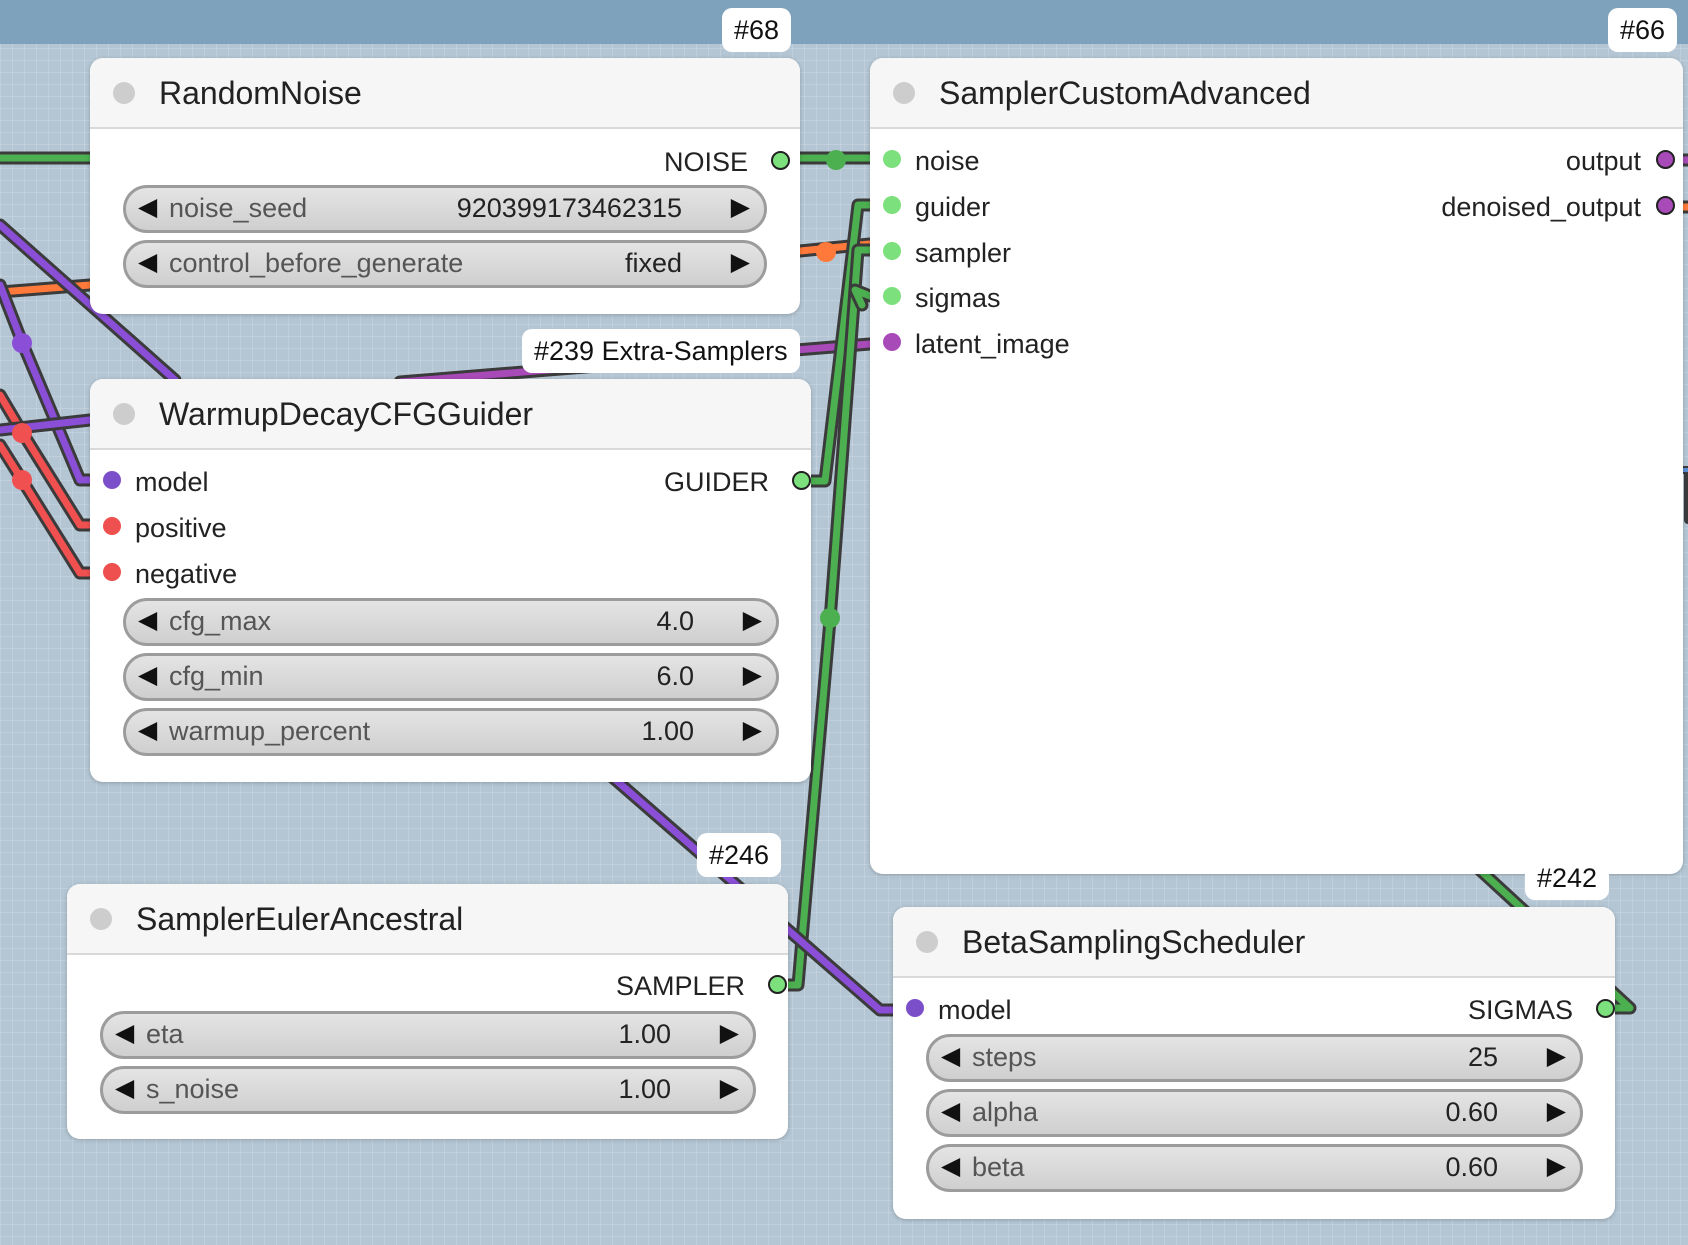 This screenshot has height=1245, width=1688. Describe the element at coordinates (1665, 159) in the screenshot. I see `output-slot-output` at that location.